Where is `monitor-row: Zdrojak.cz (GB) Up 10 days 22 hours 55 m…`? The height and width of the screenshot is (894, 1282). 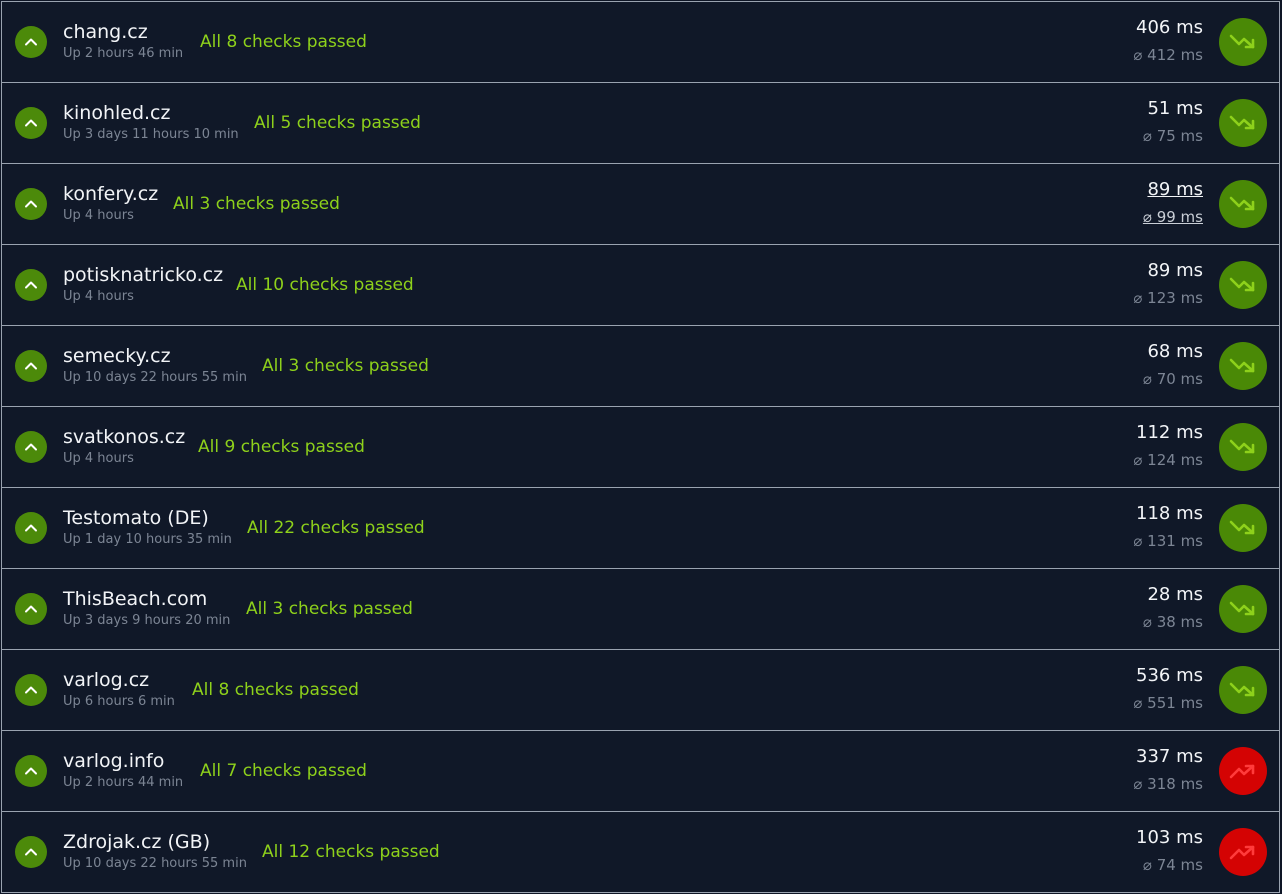 monitor-row: Zdrojak.cz (GB) Up 10 days 22 hours 55 m… is located at coordinates (640, 852).